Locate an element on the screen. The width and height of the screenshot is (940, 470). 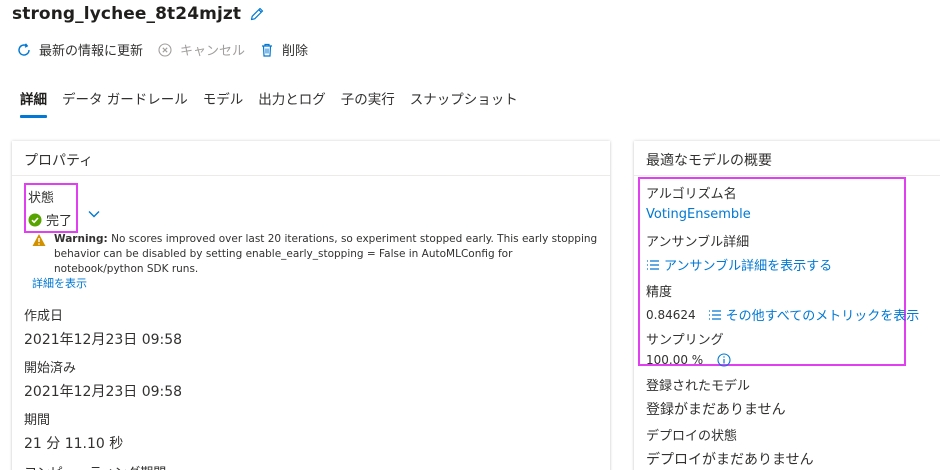
refresh-button: 最新の情報に更新 is located at coordinates (79, 49).